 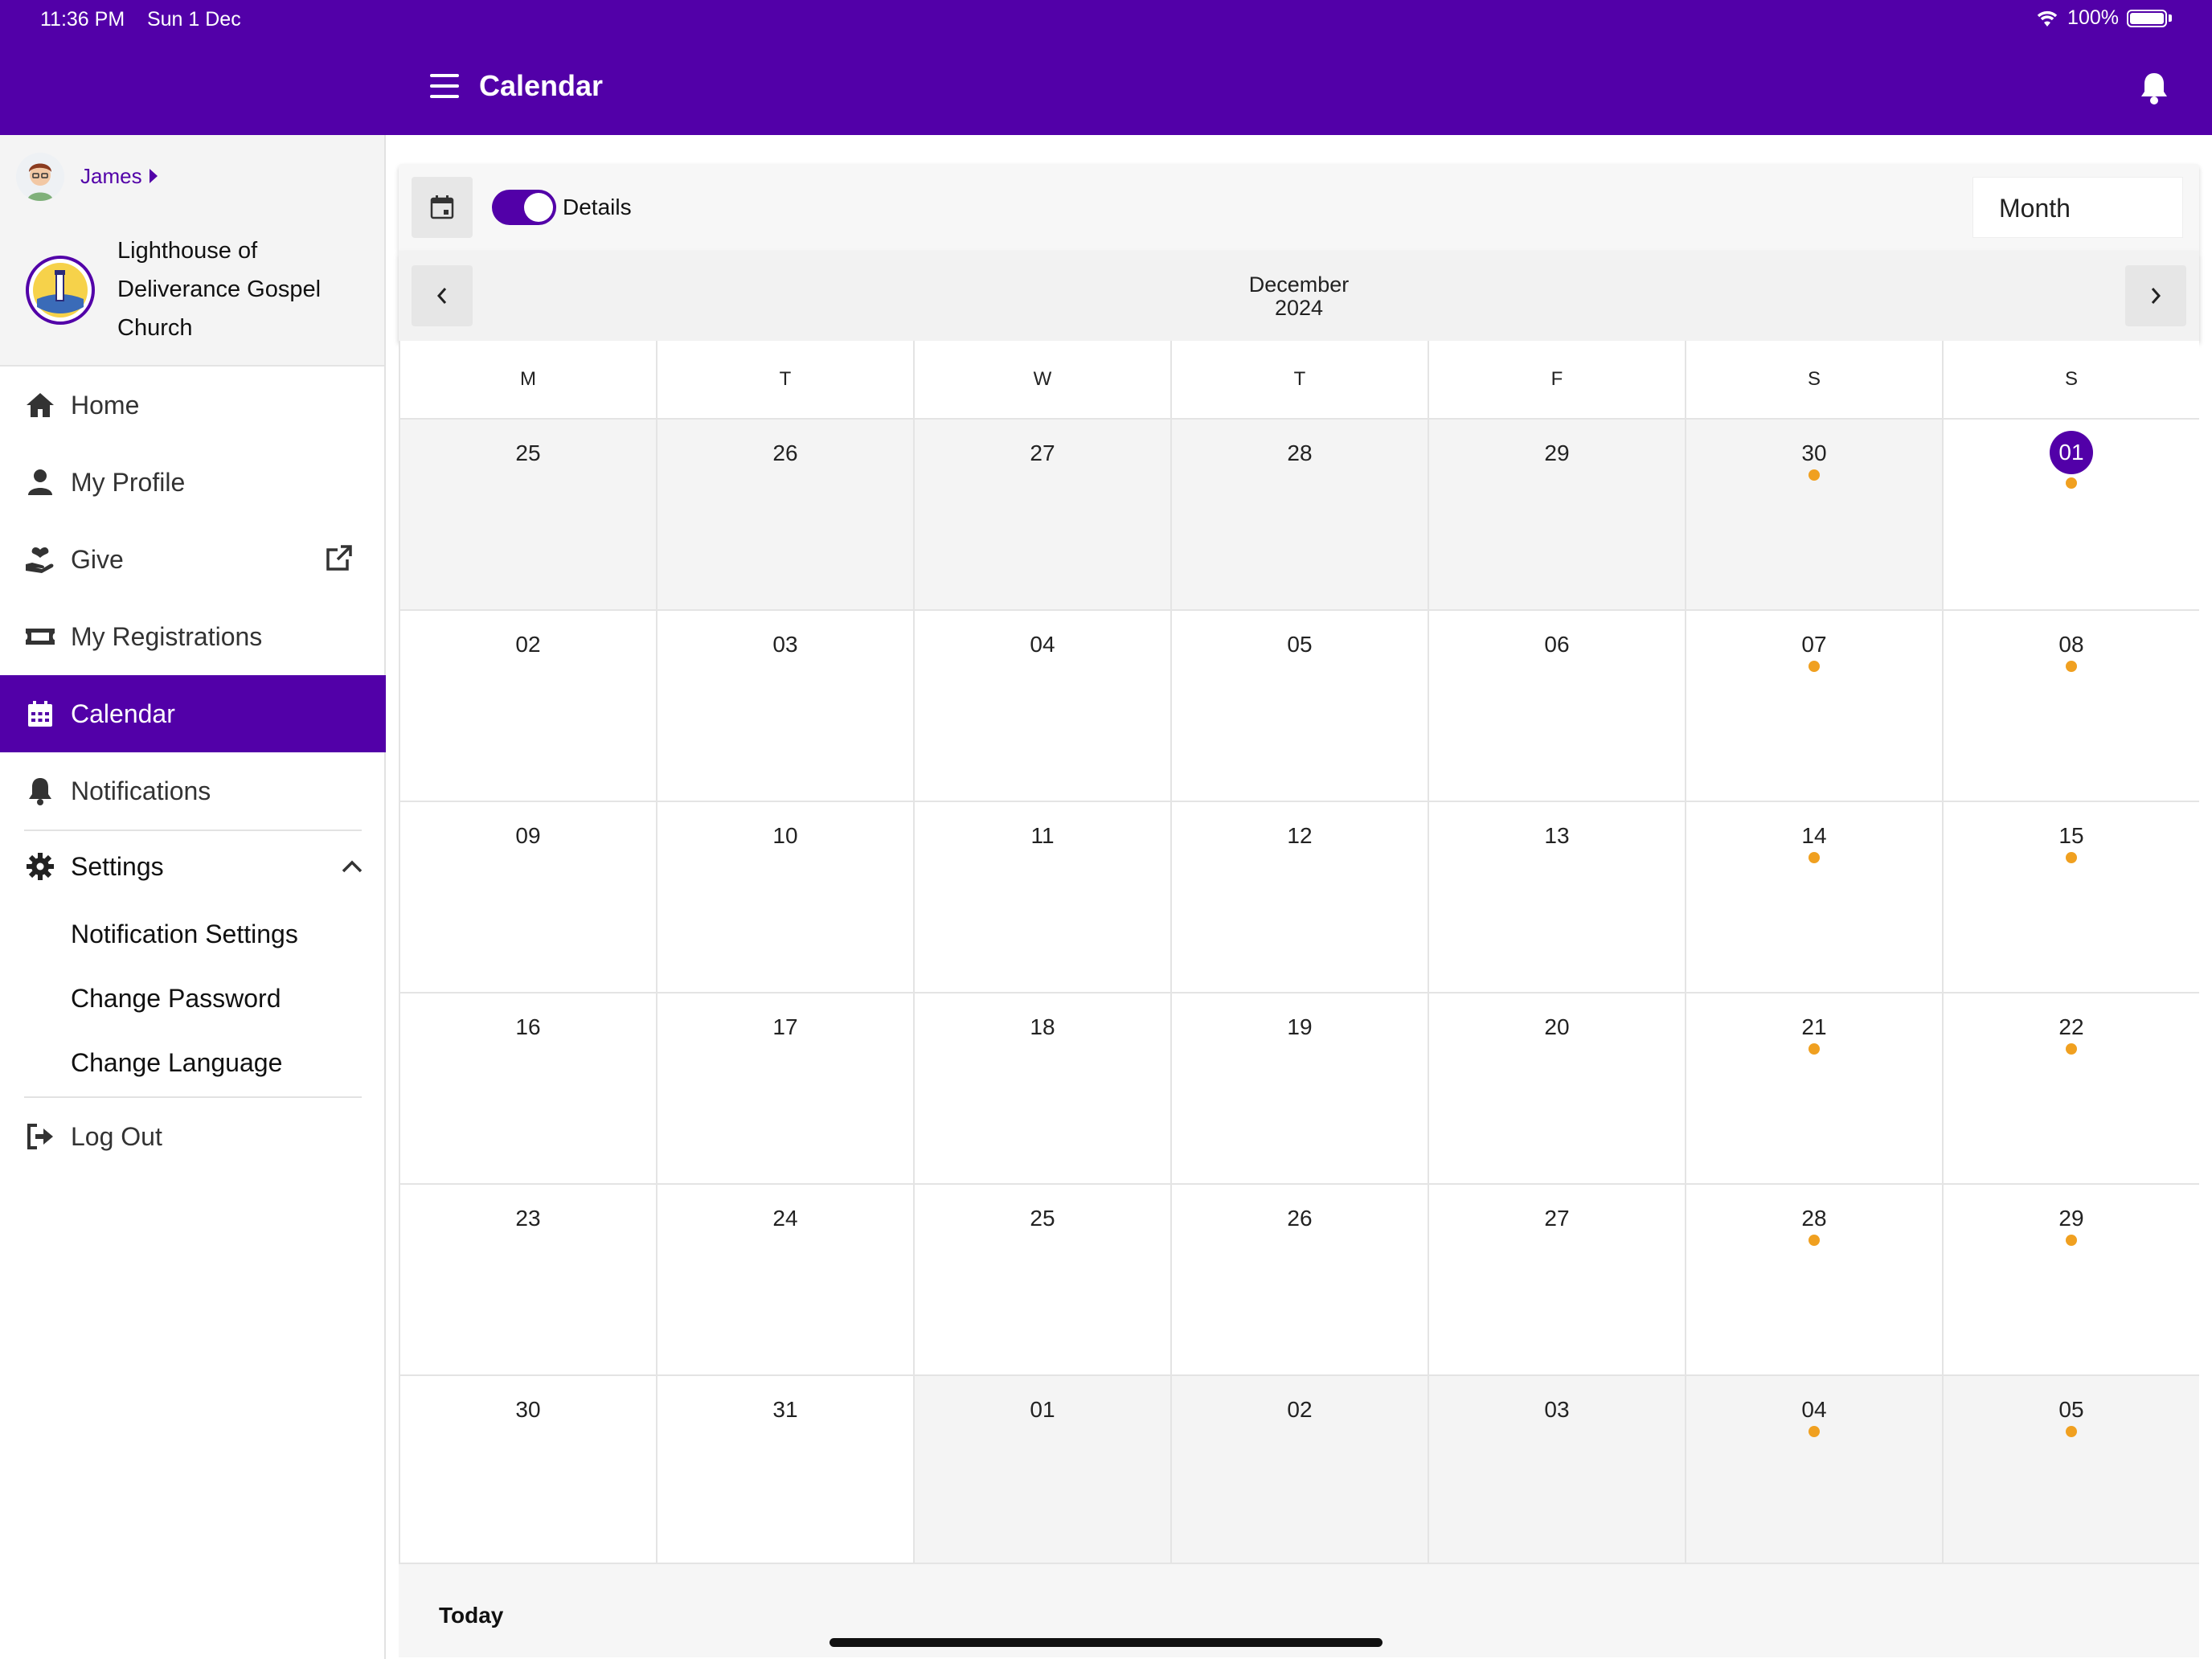 I want to click on page-title: Calendar, so click(x=541, y=85).